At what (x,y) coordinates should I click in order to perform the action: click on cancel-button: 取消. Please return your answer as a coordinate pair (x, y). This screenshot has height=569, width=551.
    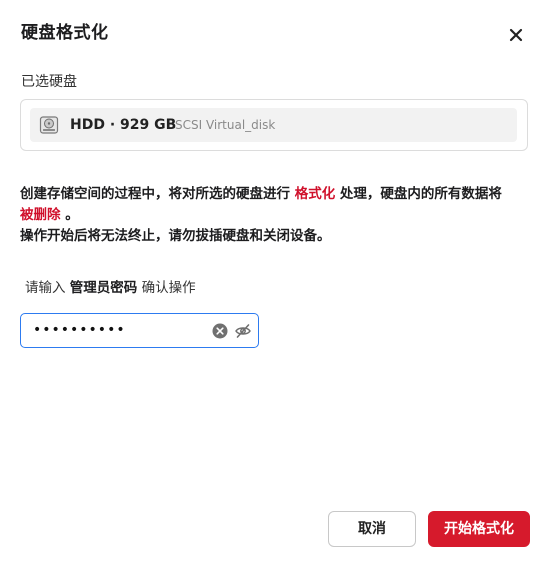
    Looking at the image, I should click on (372, 529).